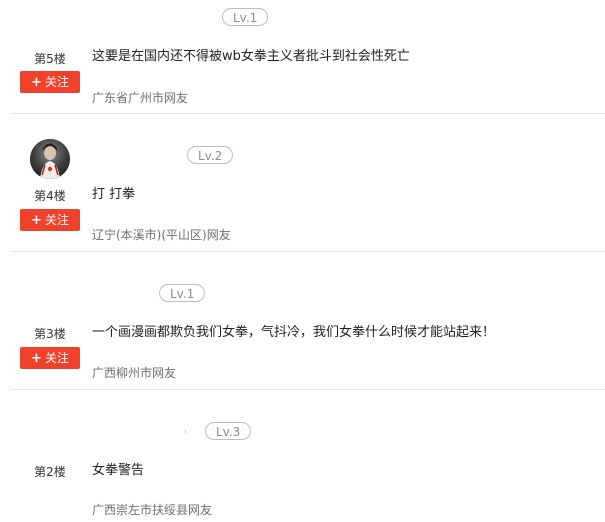  I want to click on user-avatar, so click(50, 159).